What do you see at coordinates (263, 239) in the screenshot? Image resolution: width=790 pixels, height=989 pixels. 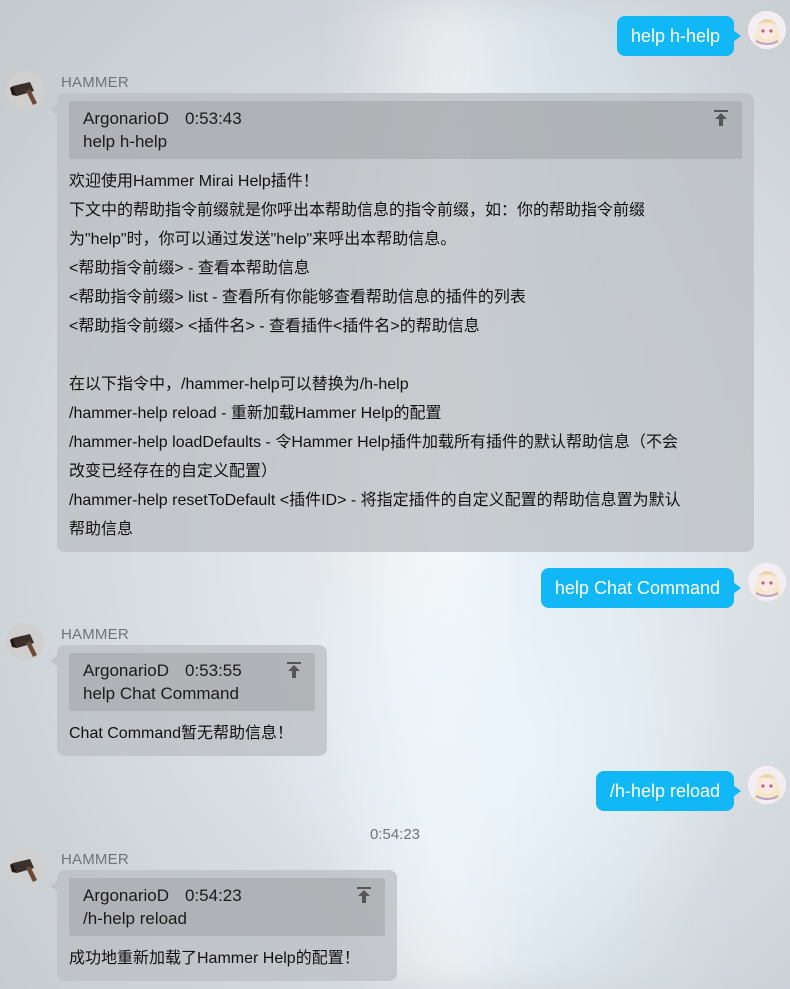 I see `message-line: 为"help"时，你可以通过发送"help"来呼出本帮助信息。` at bounding box center [263, 239].